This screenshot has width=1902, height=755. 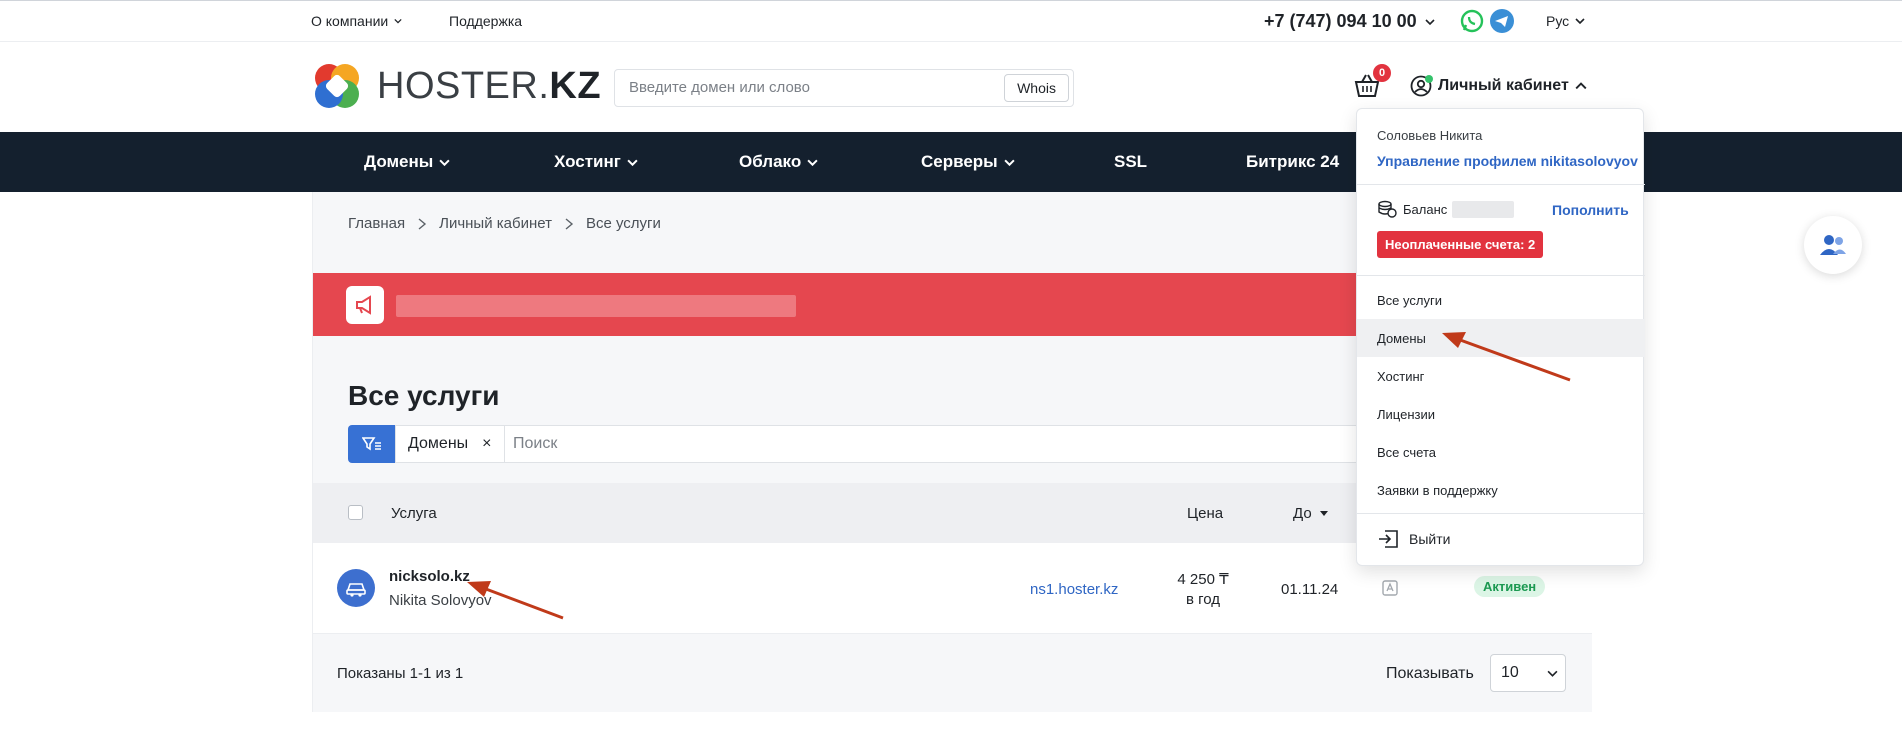 I want to click on close-icon: ×, so click(x=486, y=444).